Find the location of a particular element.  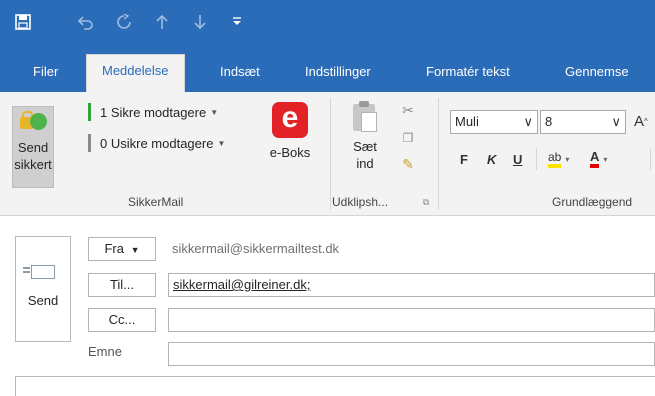

copy-icon: ❐ is located at coordinates (408, 138).